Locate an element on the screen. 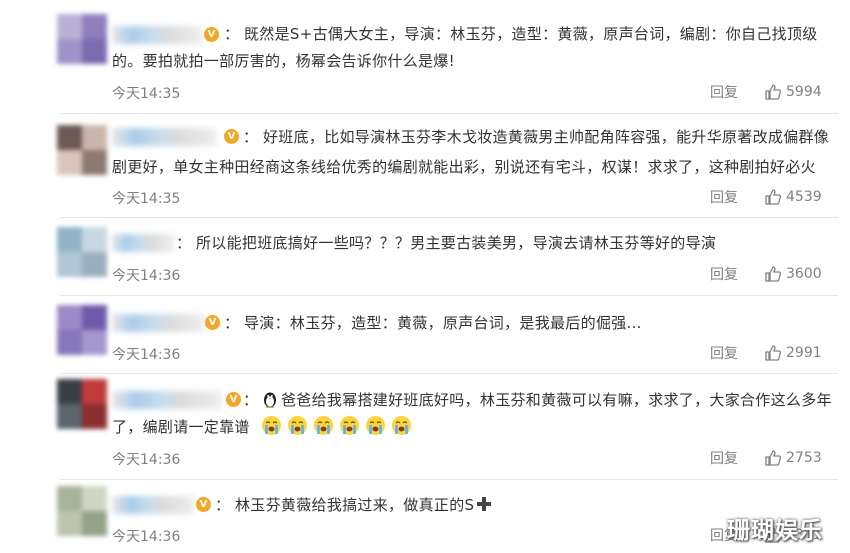 The height and width of the screenshot is (553, 850). comment-text: 爸爸给我幂搭建好班底好吗，林玉芬和黄薇可以有嘛，求求了，大家合作这么多年 is located at coordinates (556, 400).